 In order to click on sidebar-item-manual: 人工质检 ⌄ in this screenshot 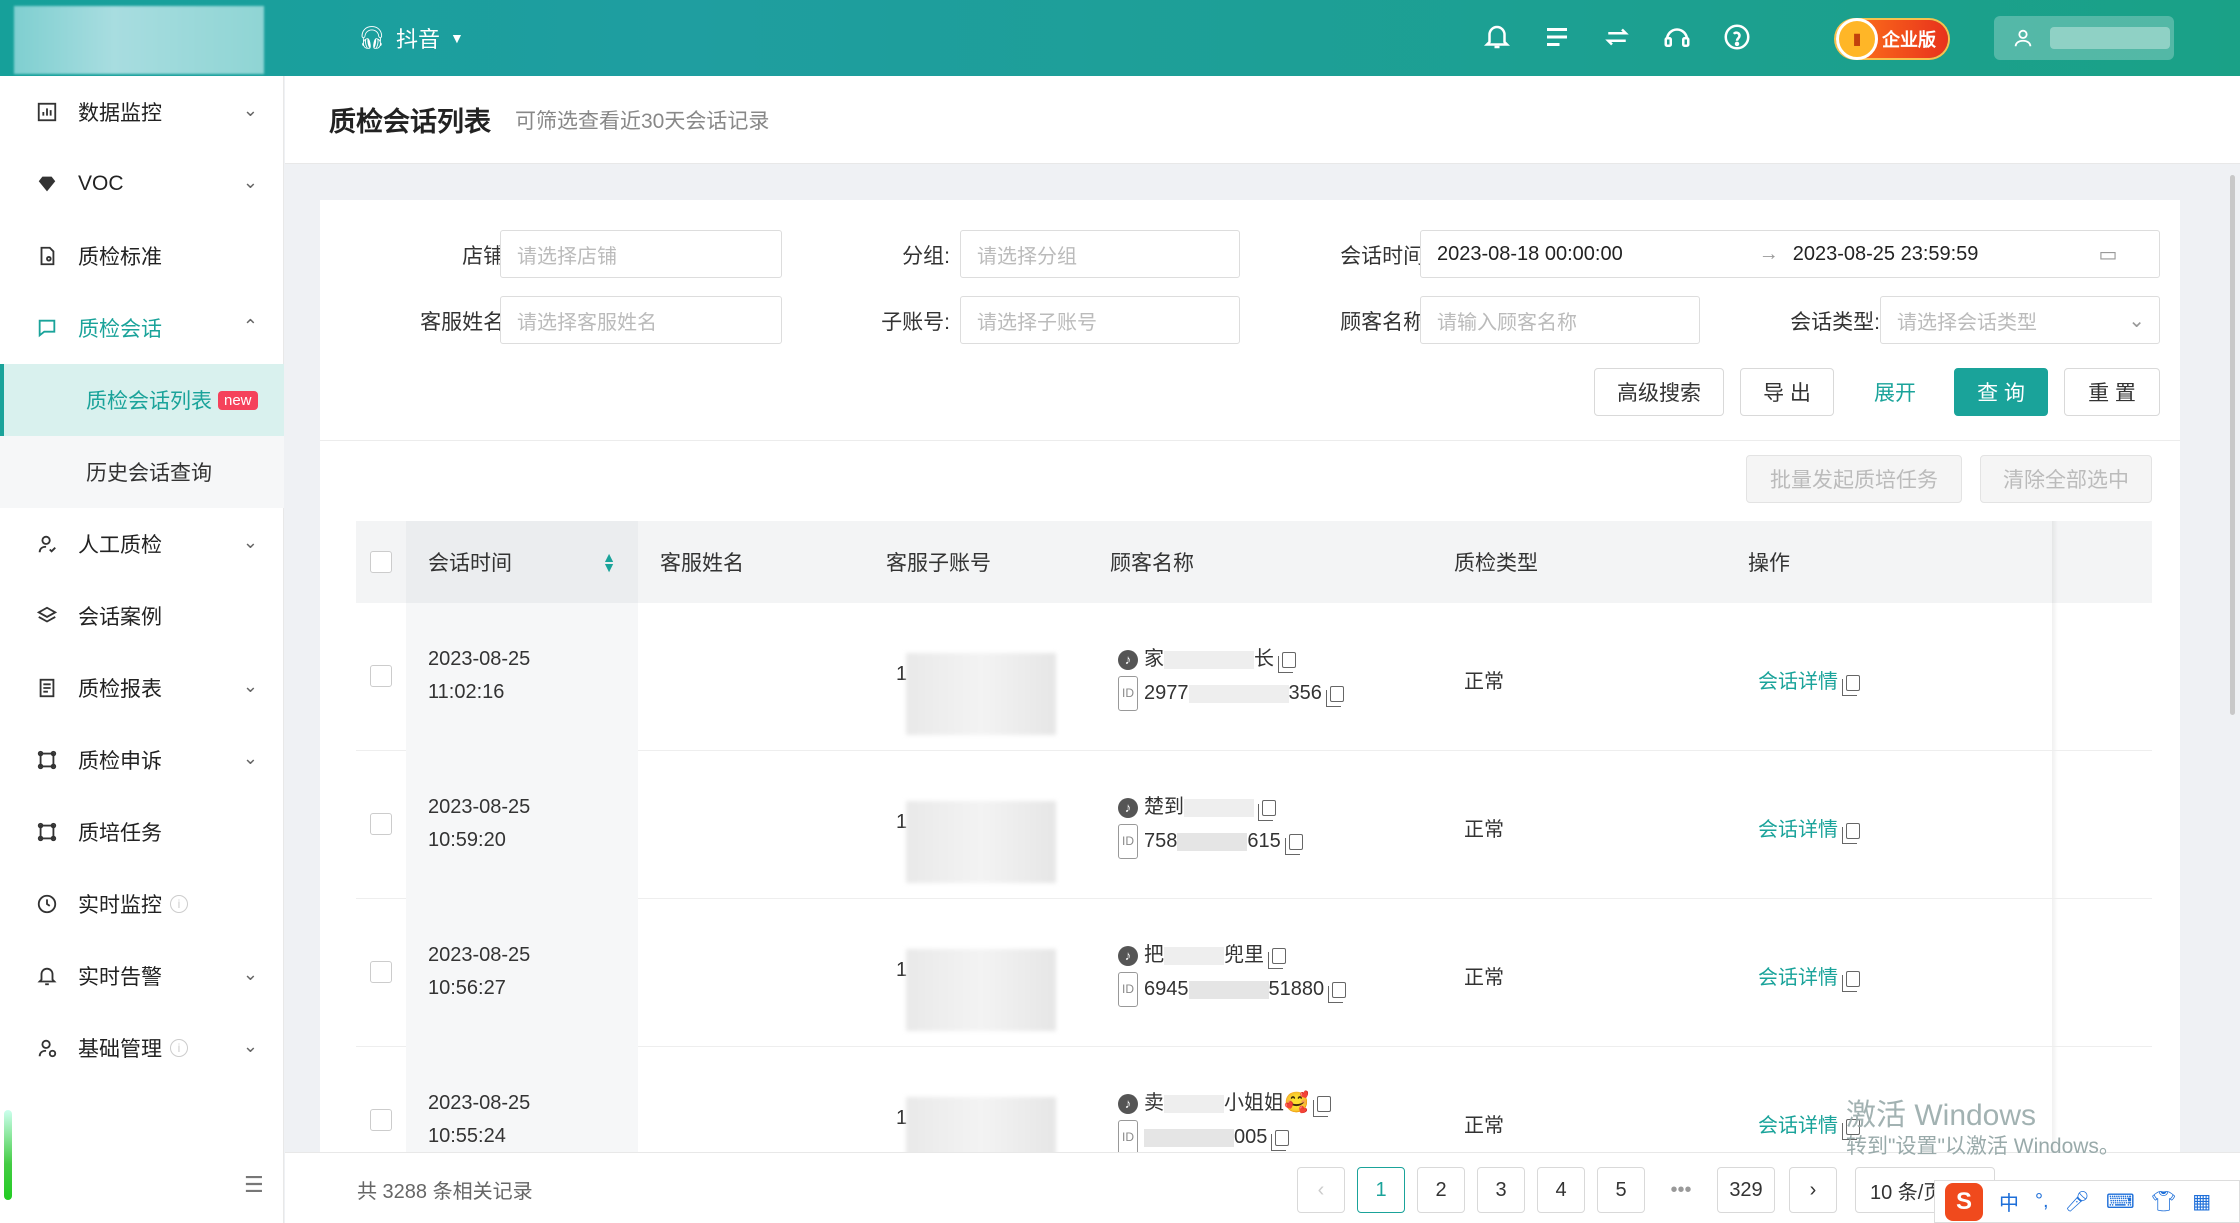, I will do `click(142, 544)`.